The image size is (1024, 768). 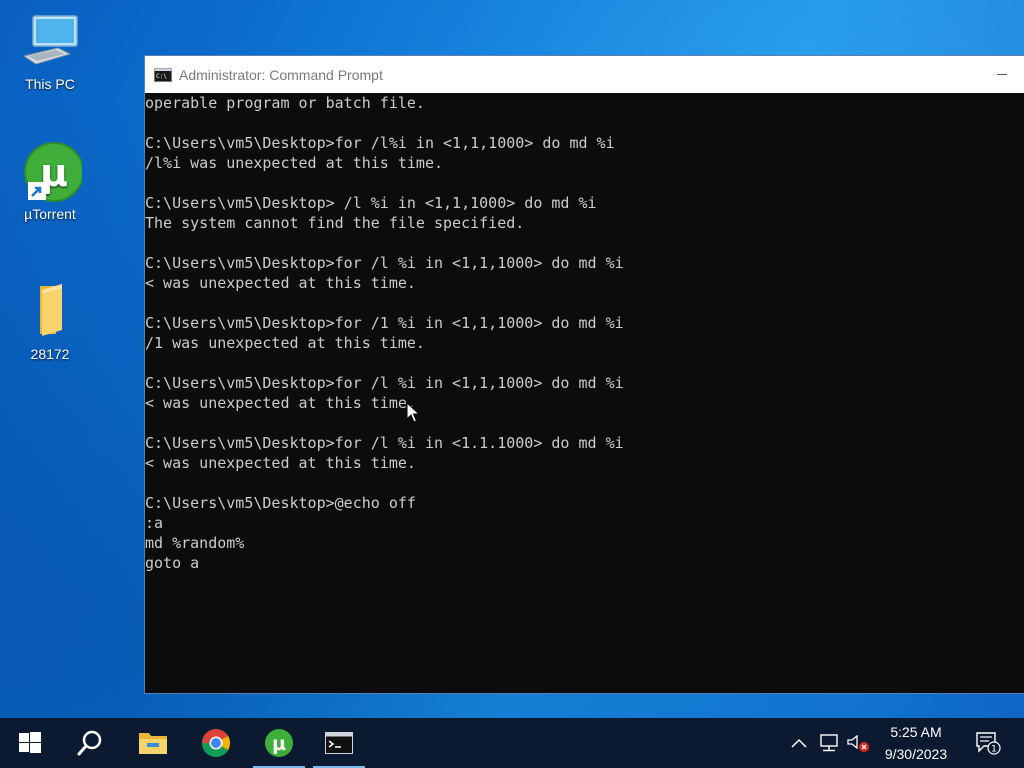 I want to click on console-line: /1 was unexpected at this time., so click(x=285, y=343).